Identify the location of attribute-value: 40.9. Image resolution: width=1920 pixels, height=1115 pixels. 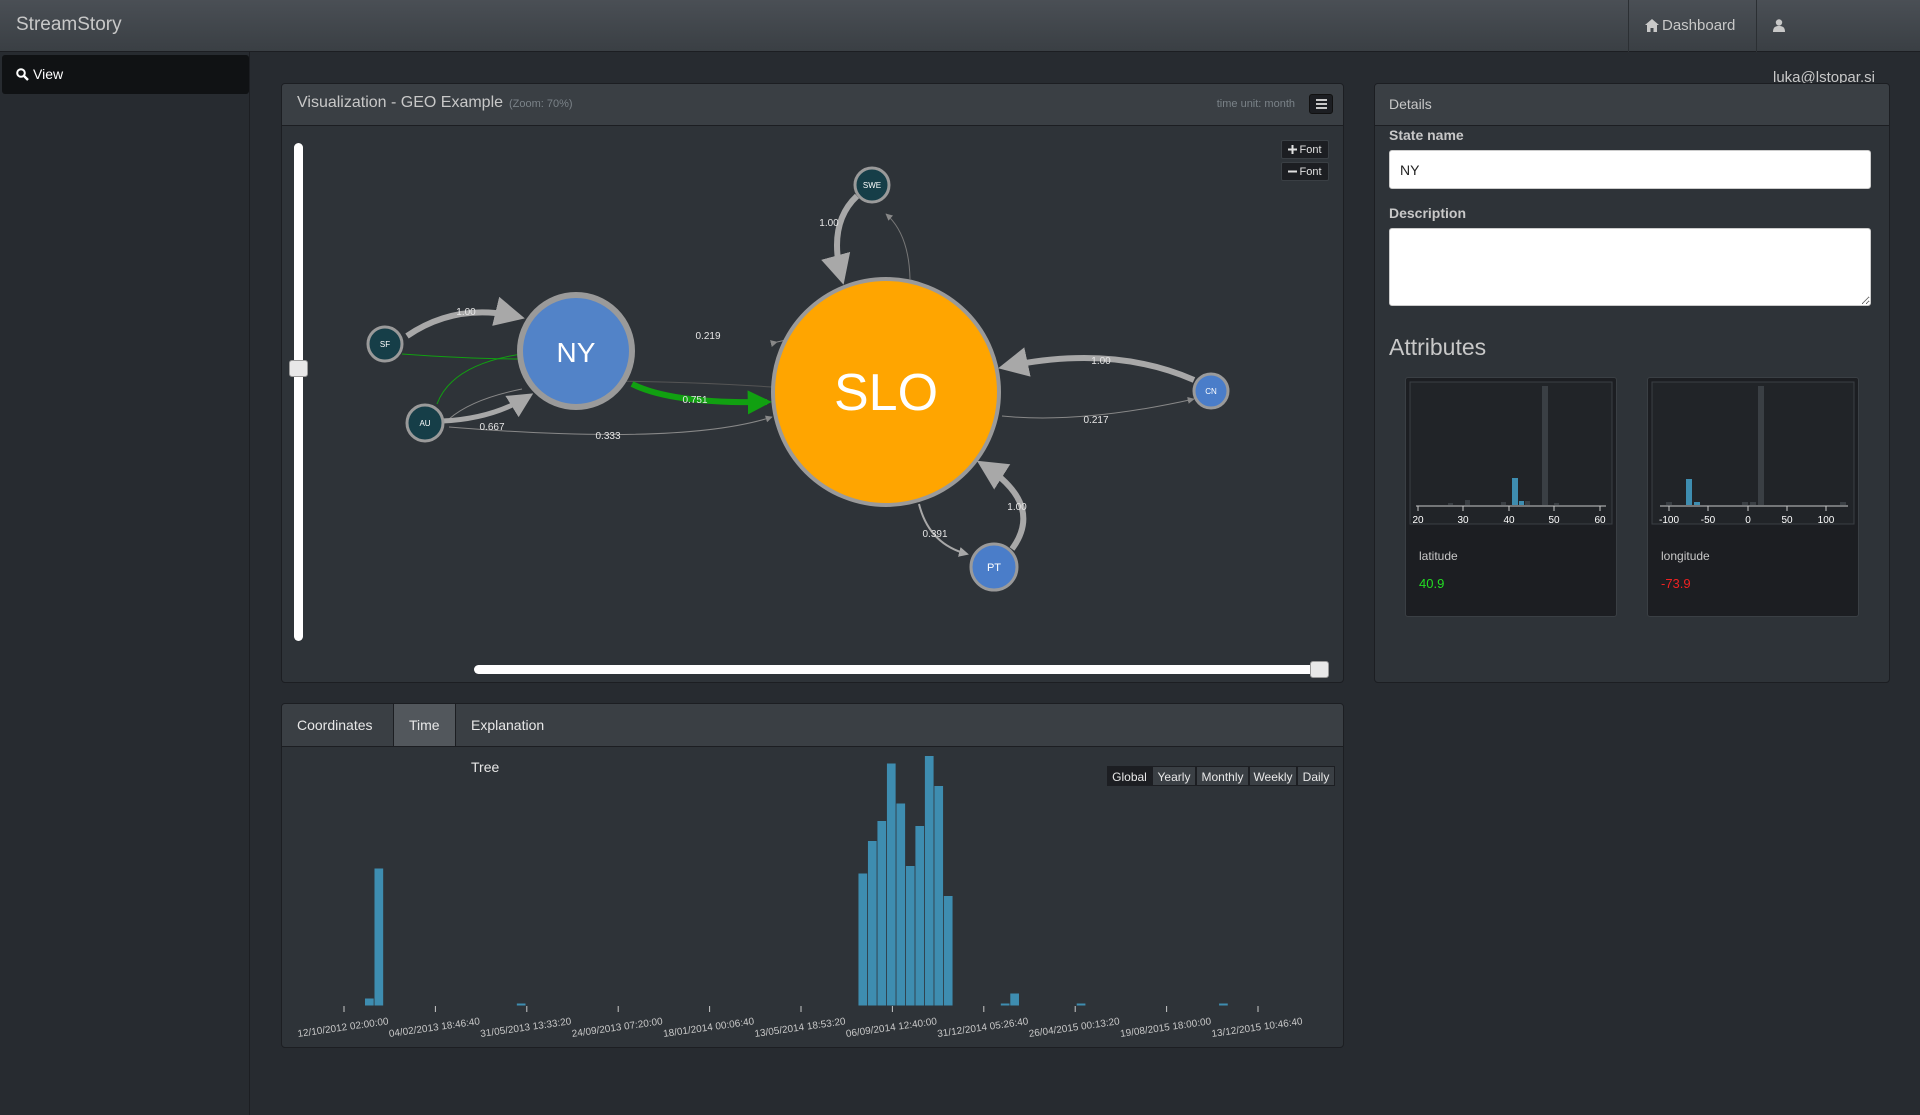
(1432, 583).